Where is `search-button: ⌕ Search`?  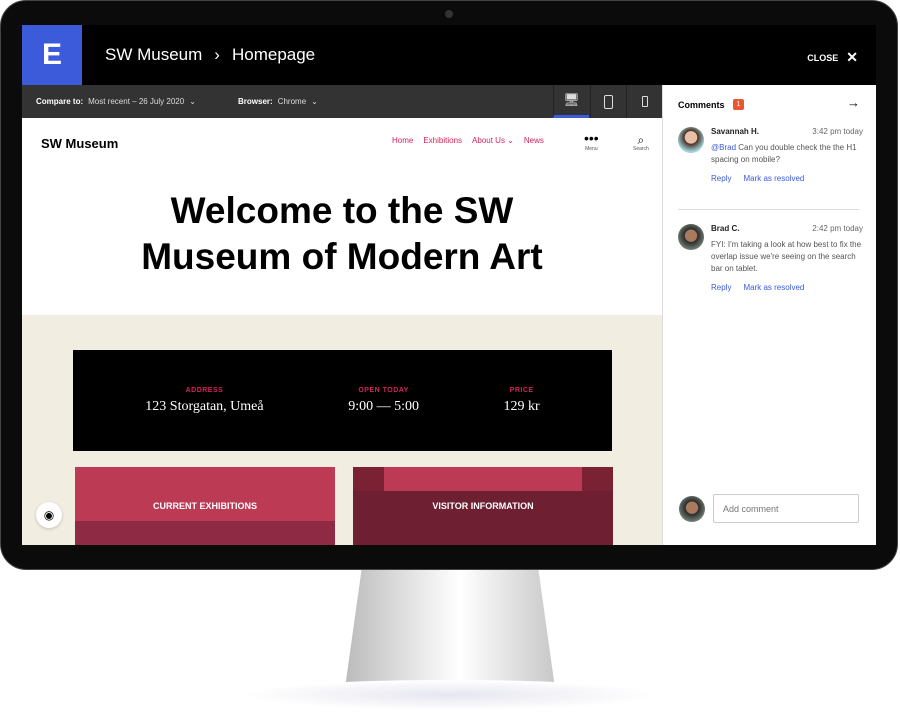 search-button: ⌕ Search is located at coordinates (641, 143).